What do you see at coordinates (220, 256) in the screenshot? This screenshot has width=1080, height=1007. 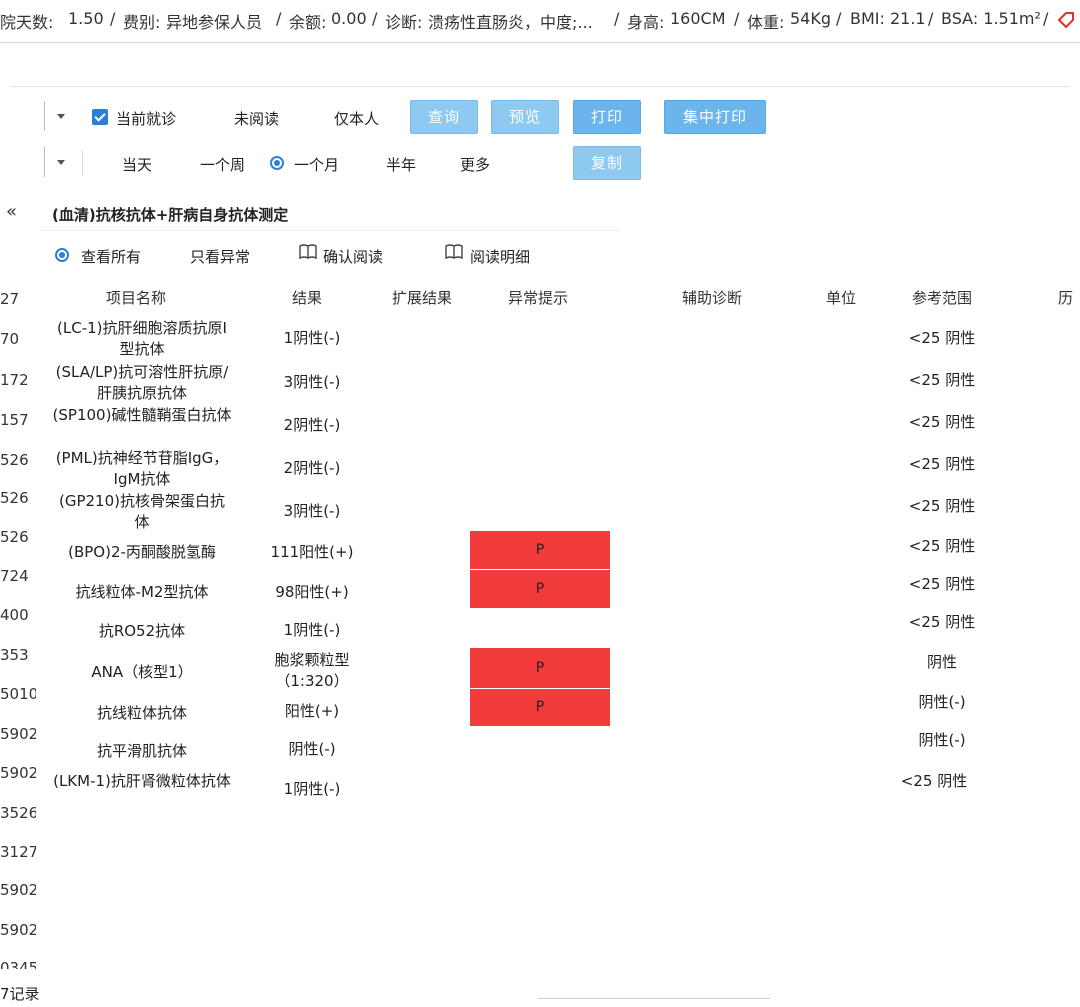 I see `view-abnormal-option: 只看异常` at bounding box center [220, 256].